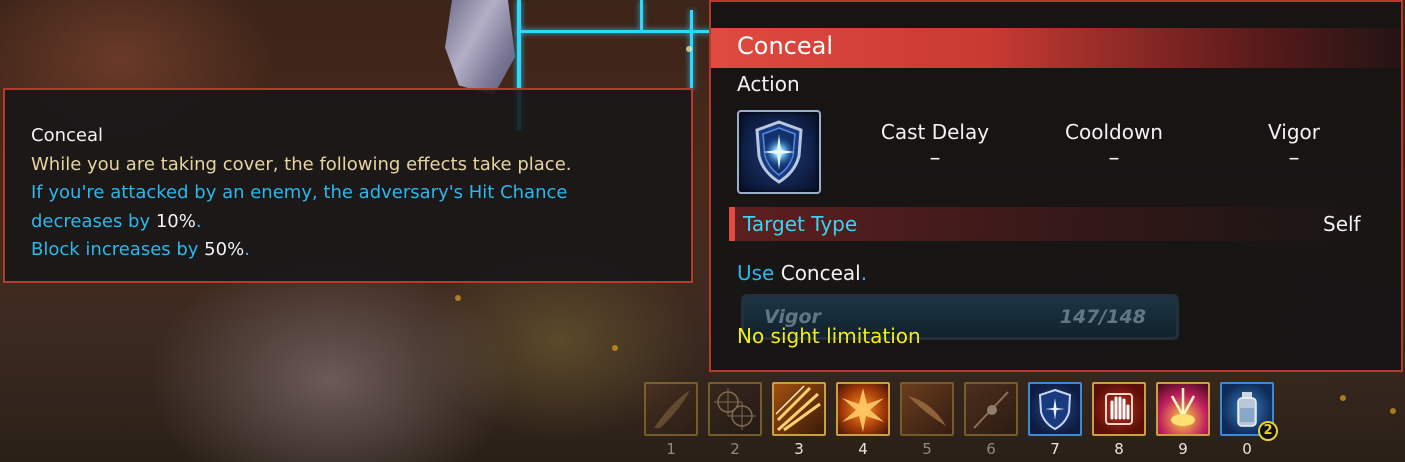 Image resolution: width=1405 pixels, height=462 pixels. I want to click on item-count-badge: 2, so click(1268, 431).